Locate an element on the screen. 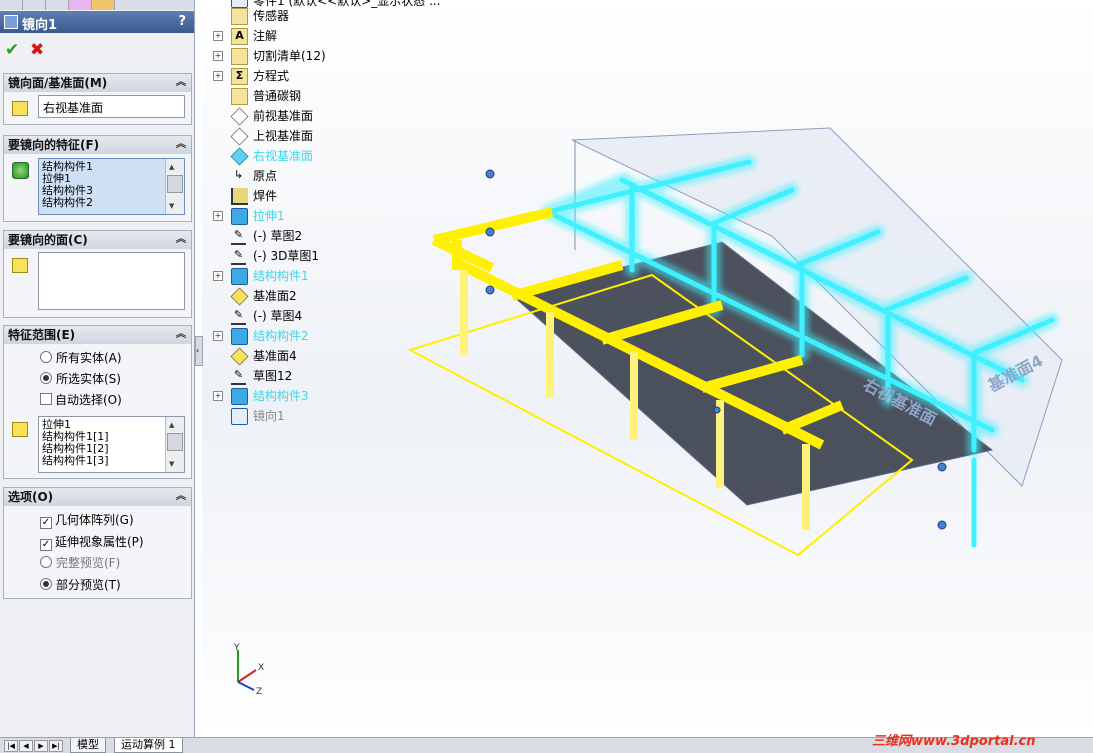 This screenshot has width=1093, height=753. svg-text: Z is located at coordinates (259, 692).